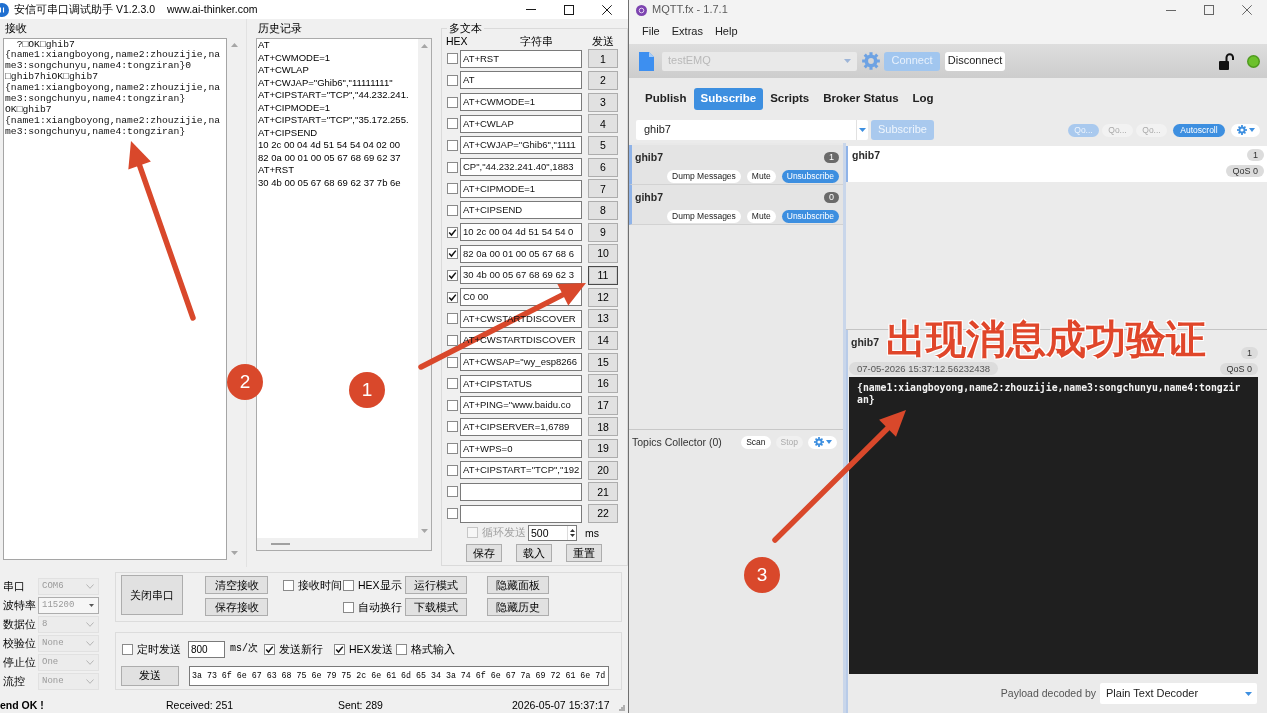 This screenshot has width=1267, height=713. I want to click on period-input: 800, so click(206, 649).